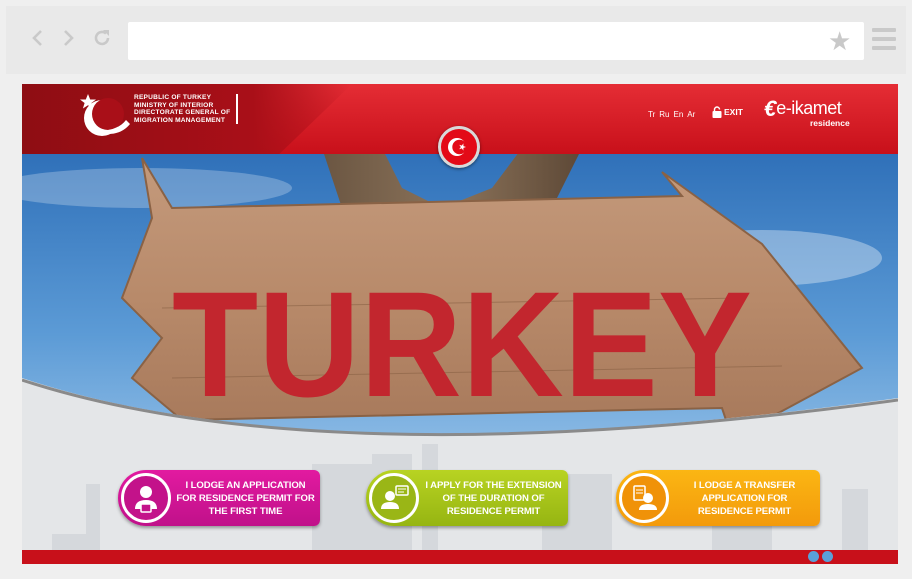 The width and height of the screenshot is (912, 579). I want to click on e-ikamet-logo: € e-ikamet residence, so click(807, 112).